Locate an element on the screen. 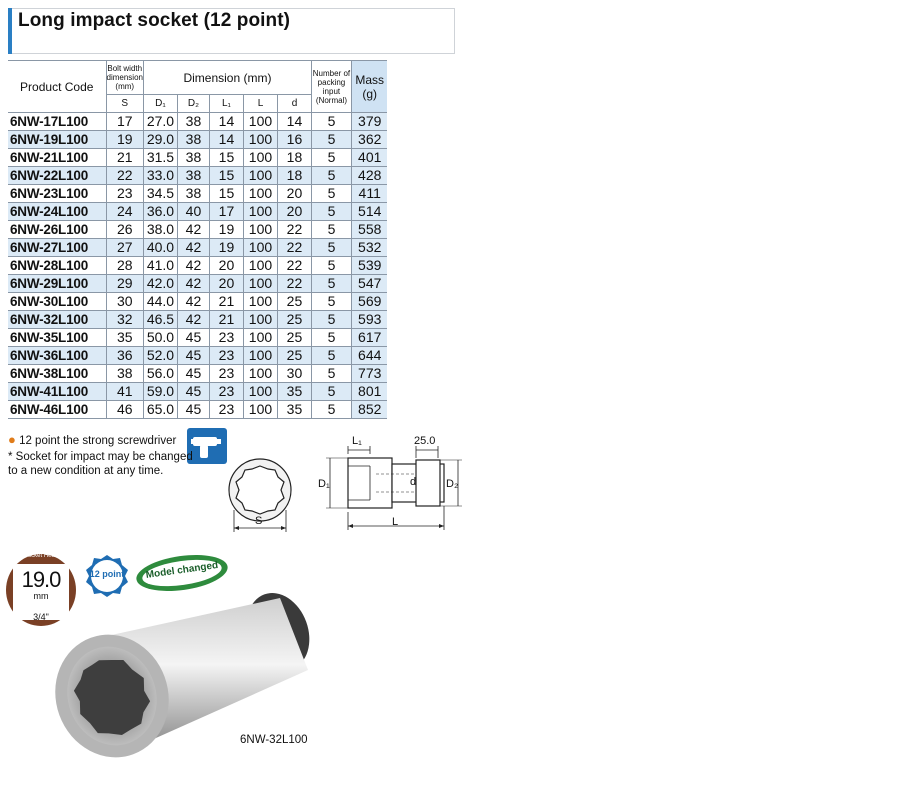  table-row: 6NW-17L100 17 27.0 38 14 100 14 5 379 is located at coordinates (198, 121).